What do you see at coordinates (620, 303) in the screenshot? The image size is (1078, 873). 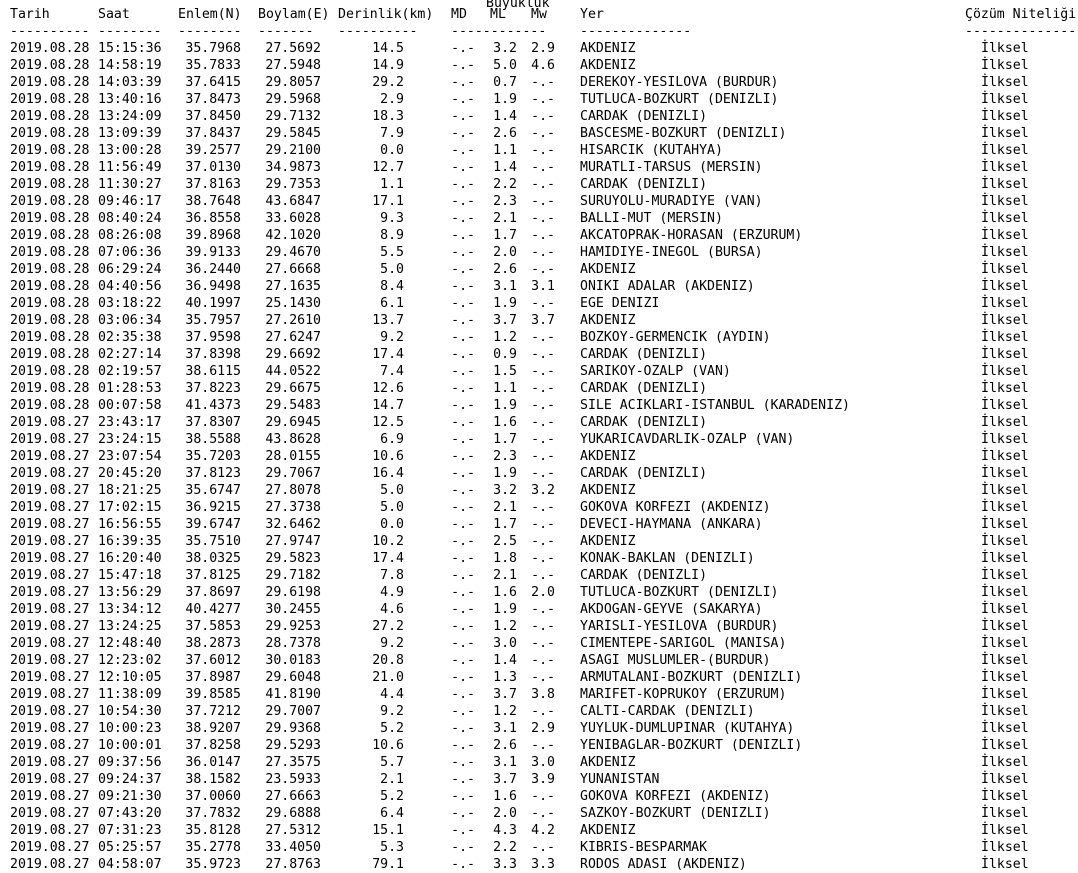 I see `cell-place: EGE DENIZI` at bounding box center [620, 303].